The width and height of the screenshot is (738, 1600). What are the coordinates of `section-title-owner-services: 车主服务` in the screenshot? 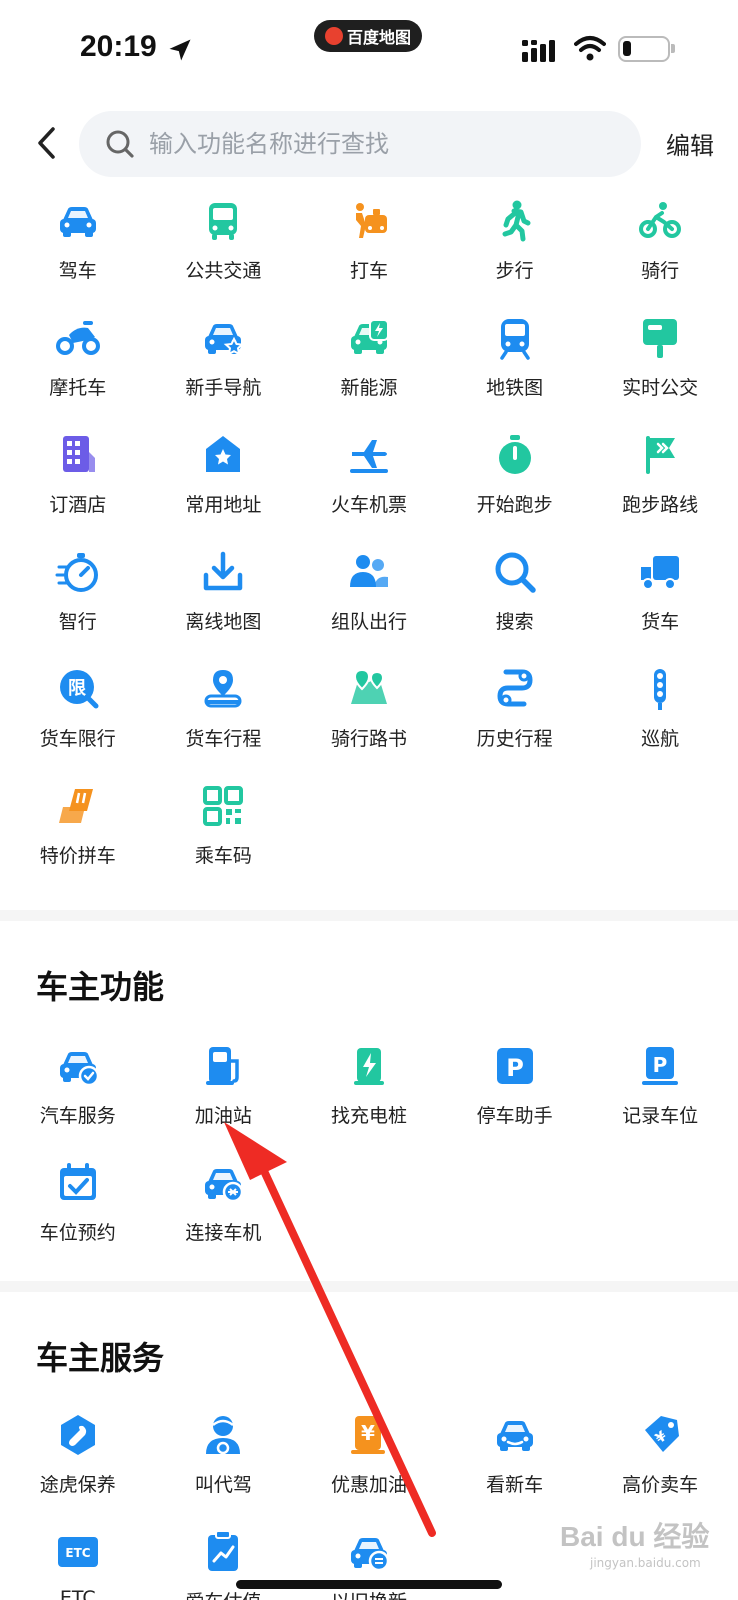 It's located at (100, 1358).